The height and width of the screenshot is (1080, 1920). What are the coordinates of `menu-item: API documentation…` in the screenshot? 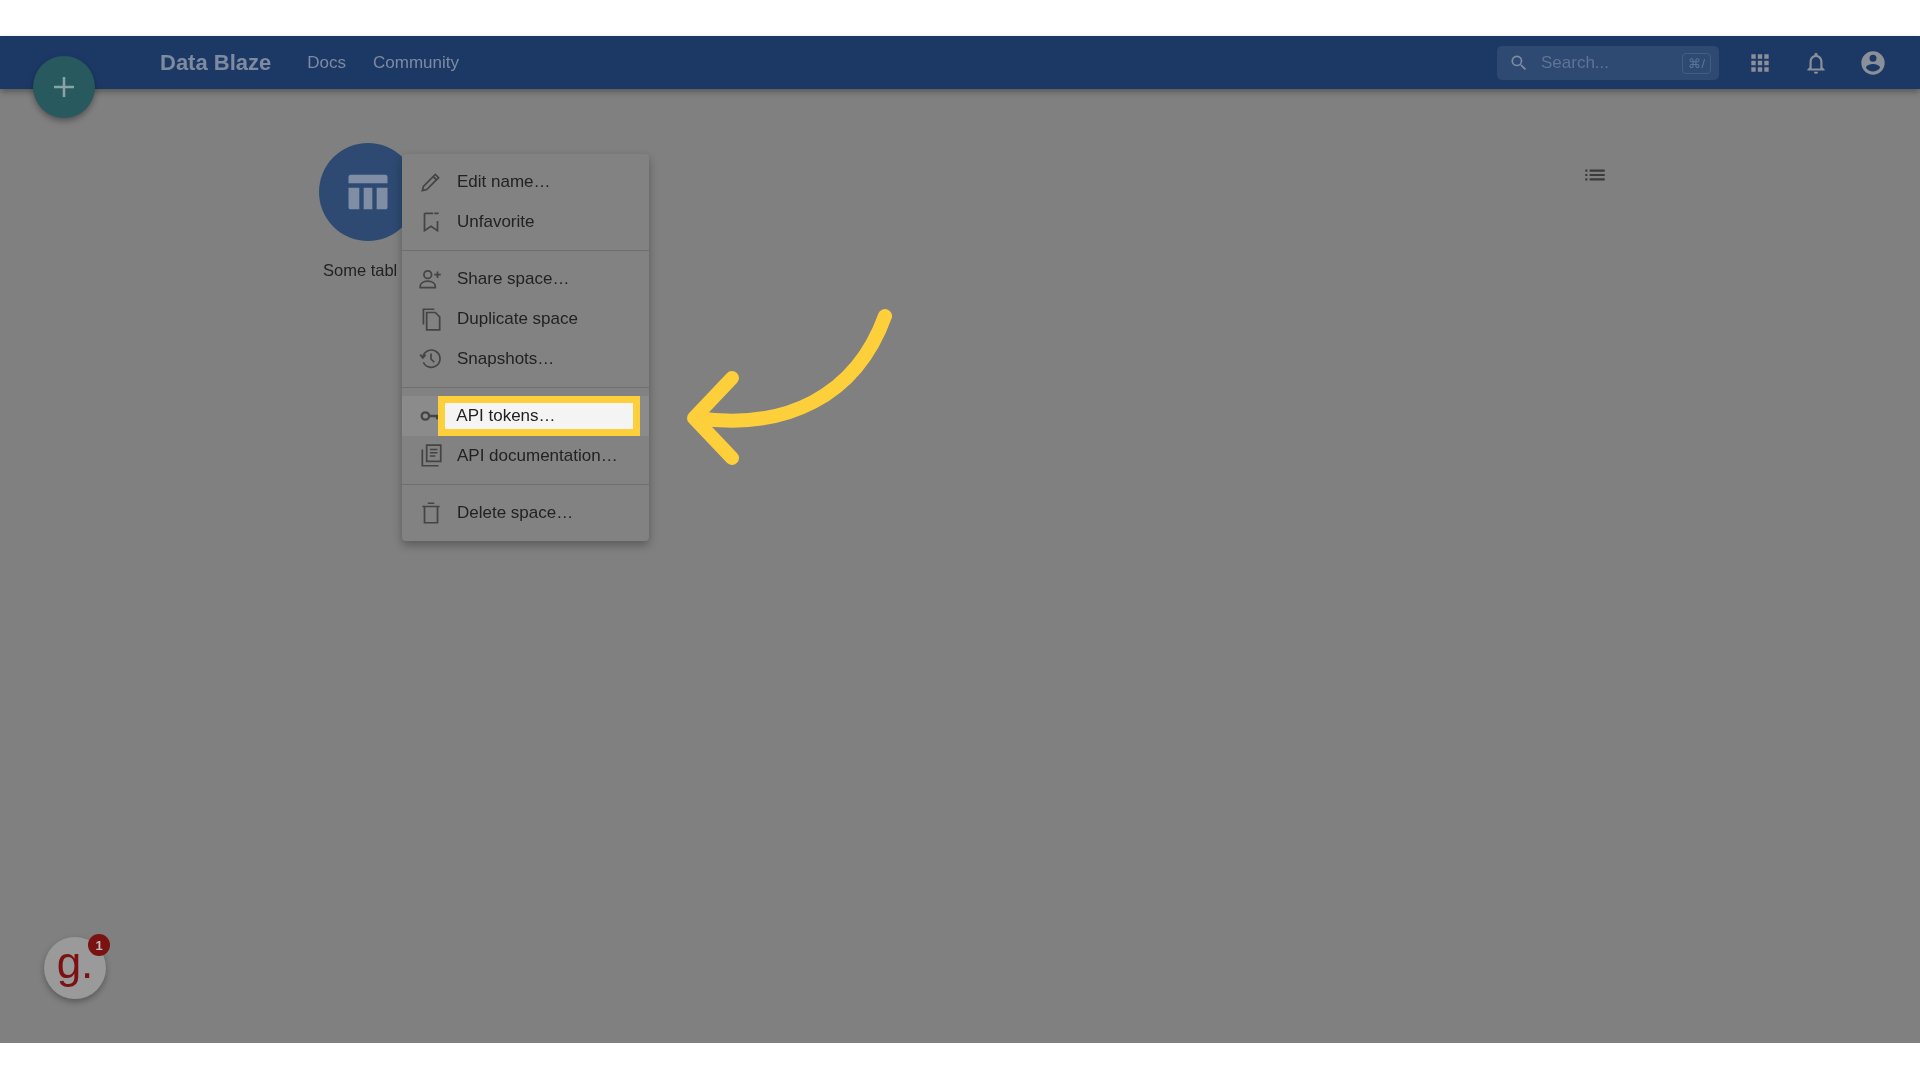 It's located at (525, 456).